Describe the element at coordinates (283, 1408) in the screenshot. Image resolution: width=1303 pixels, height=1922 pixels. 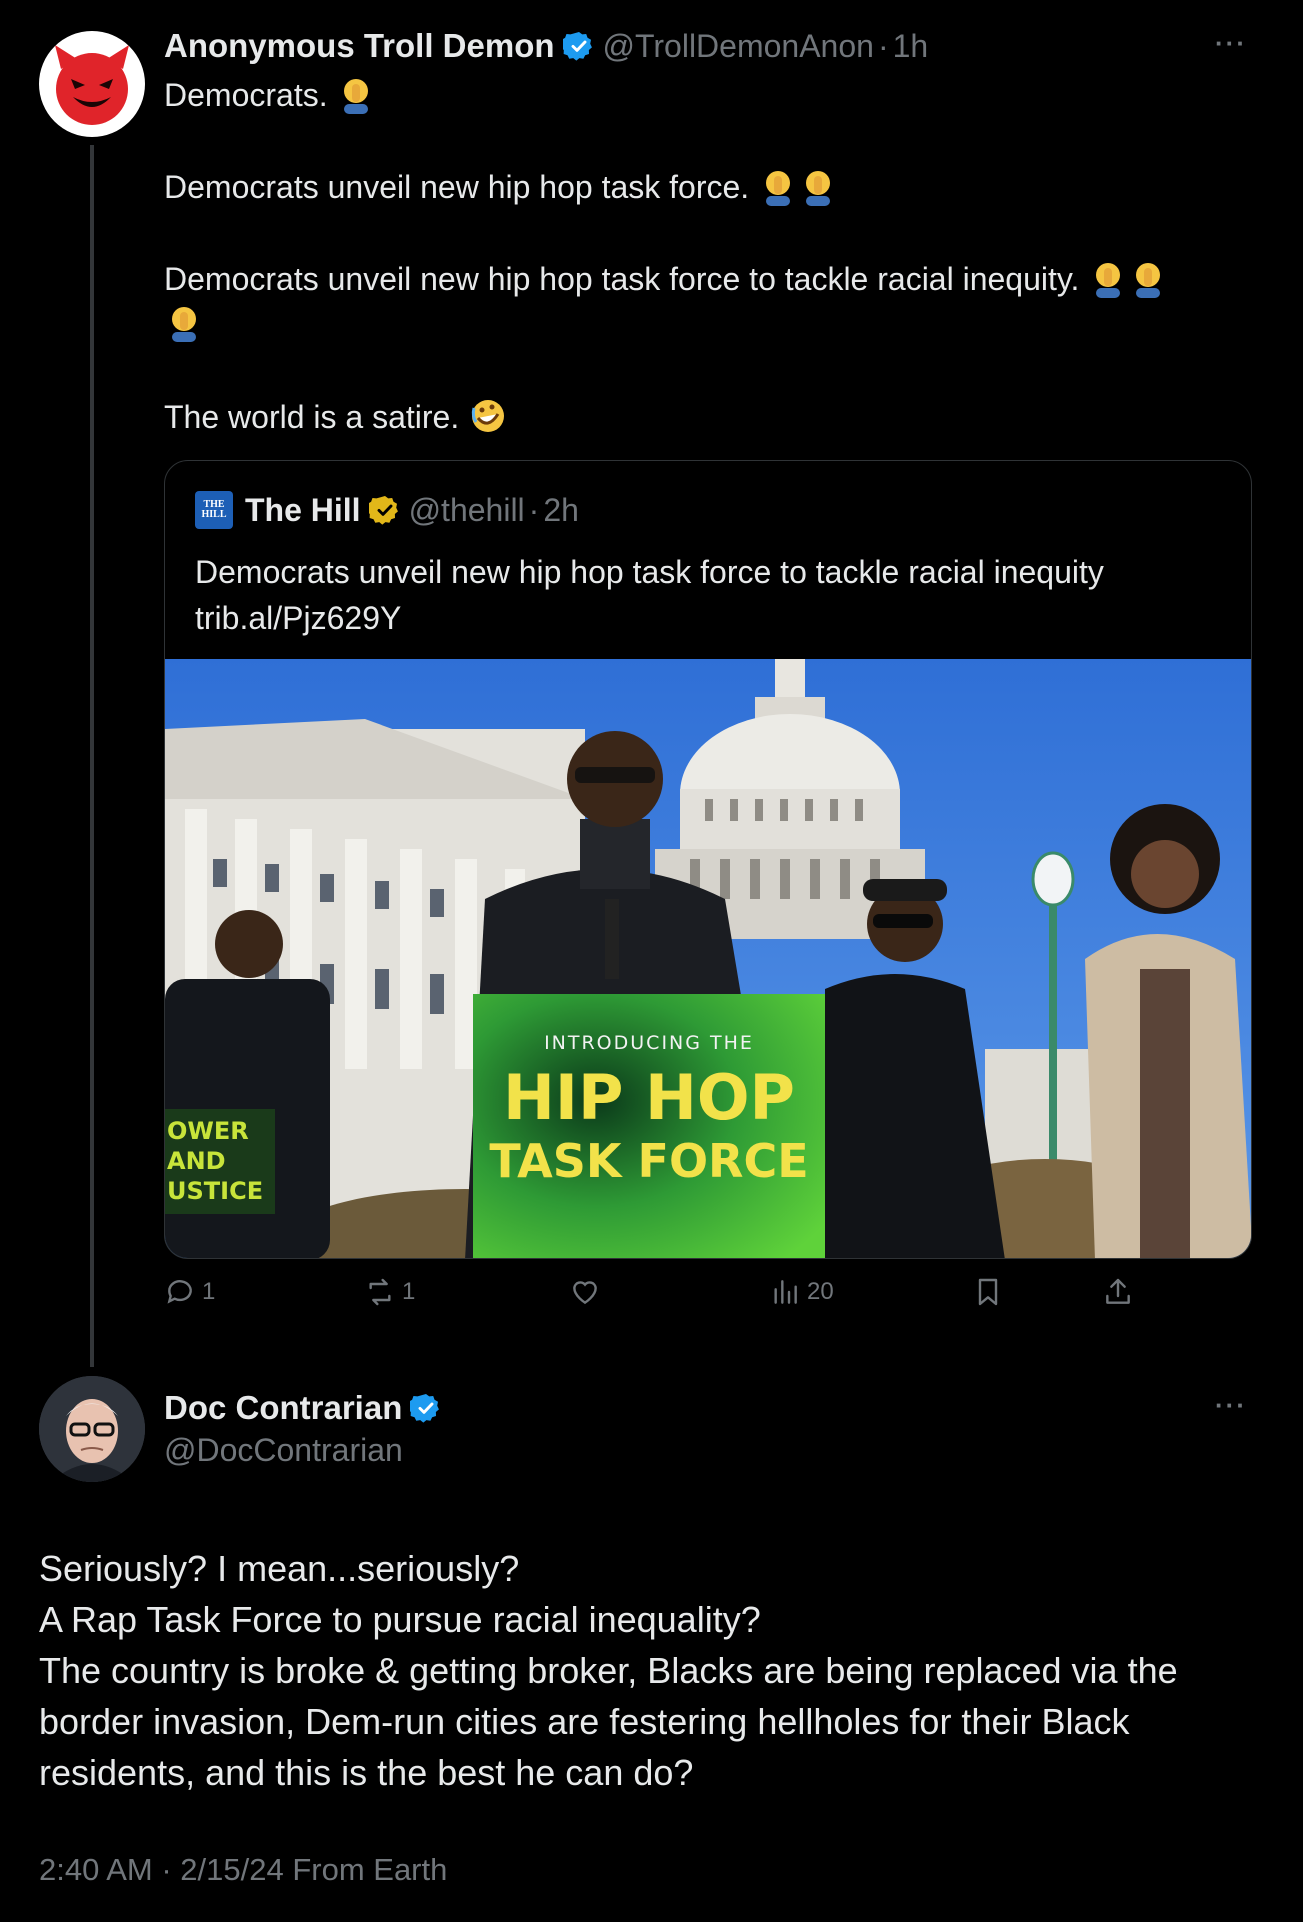
I see `reply-author-name: Doc Contrarian` at that location.